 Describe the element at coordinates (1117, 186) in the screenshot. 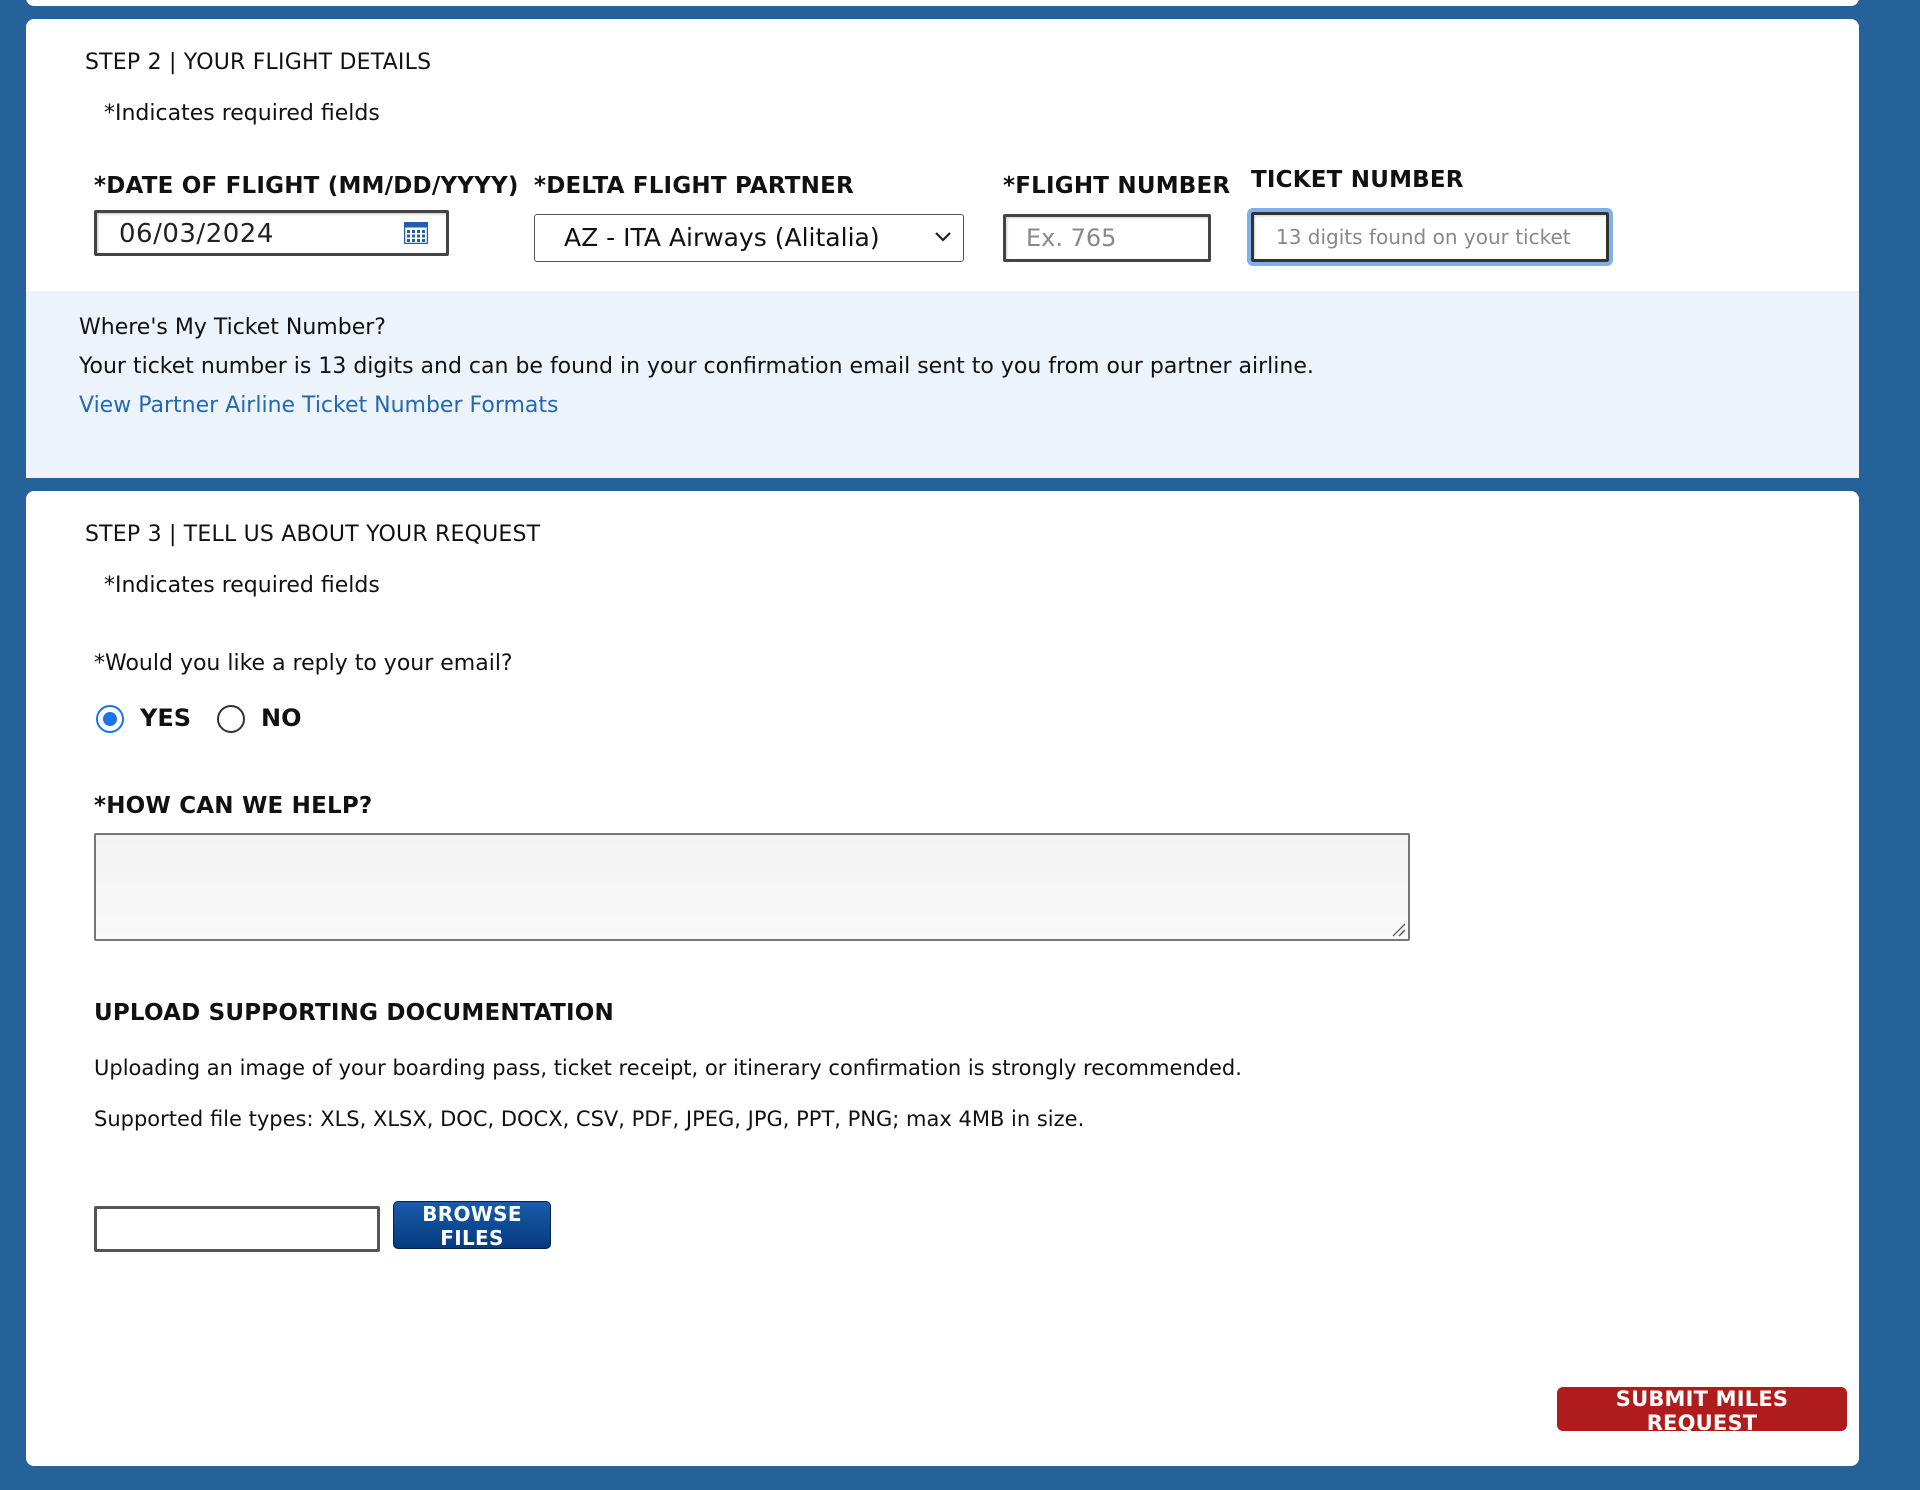

I see `flight-number-label: *FLIGHT NUMBER` at that location.